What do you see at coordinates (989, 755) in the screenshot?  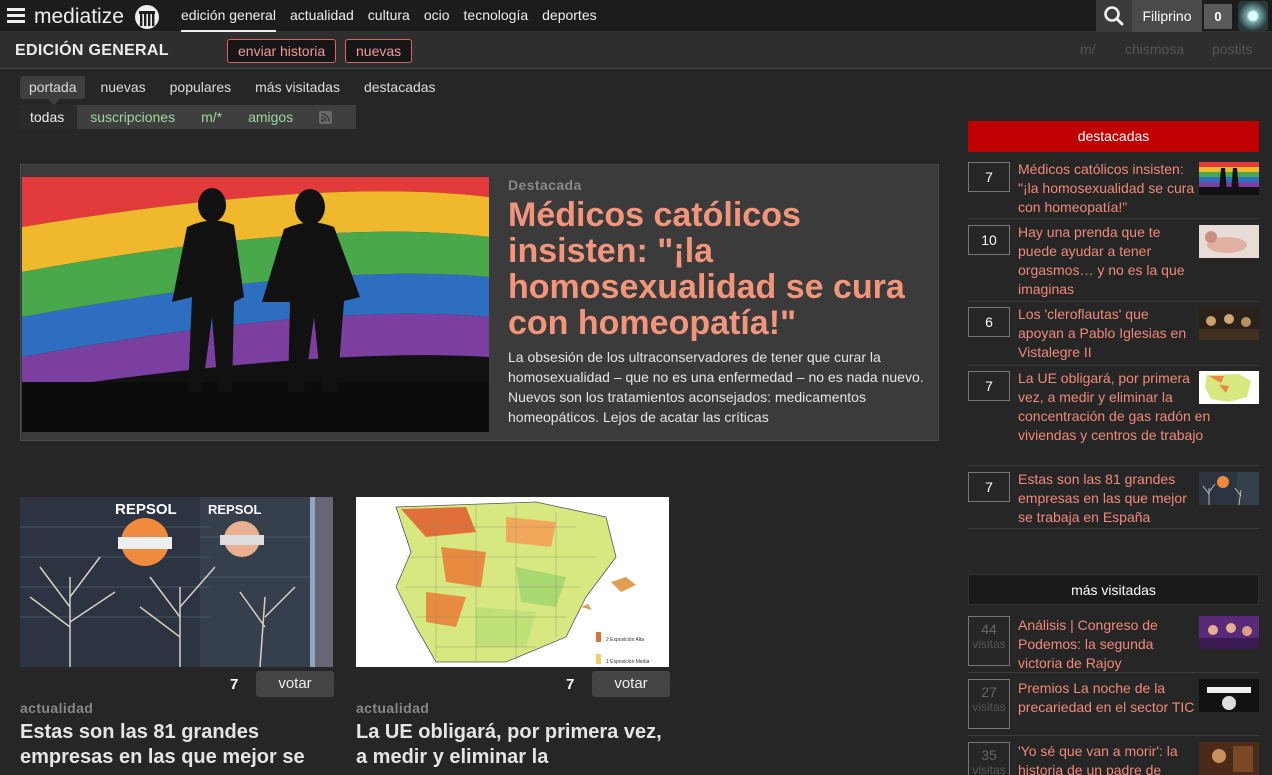 I see `visit-number: 35` at bounding box center [989, 755].